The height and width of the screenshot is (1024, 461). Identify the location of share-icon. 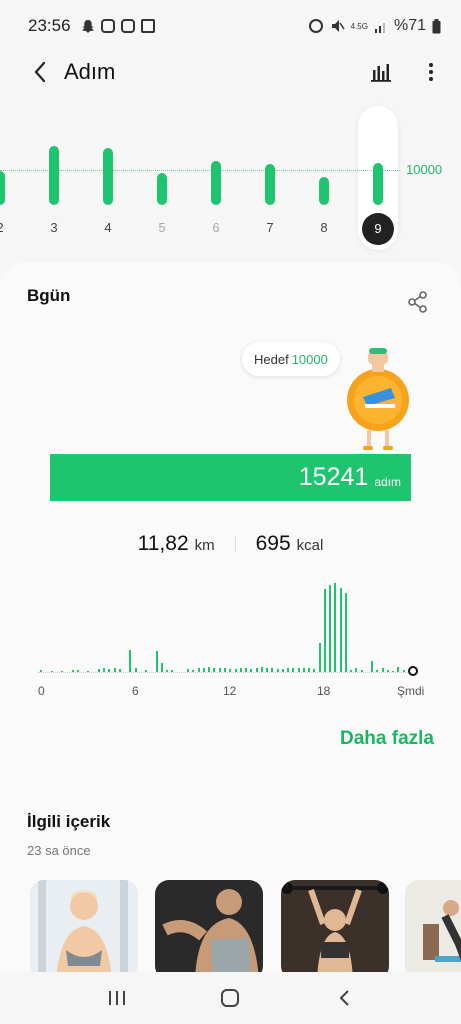
(417, 302).